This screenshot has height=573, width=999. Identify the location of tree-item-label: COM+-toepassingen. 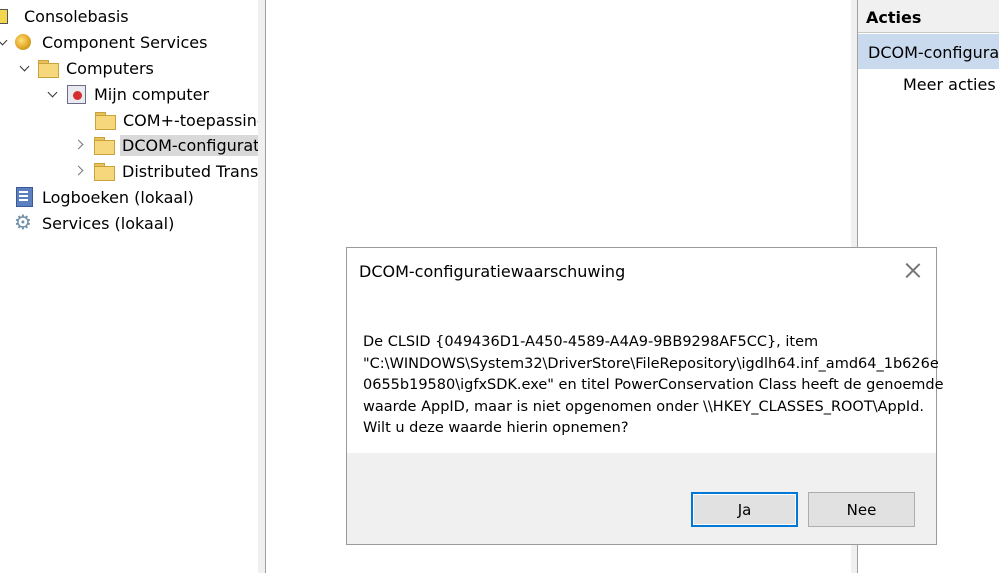
(190, 120).